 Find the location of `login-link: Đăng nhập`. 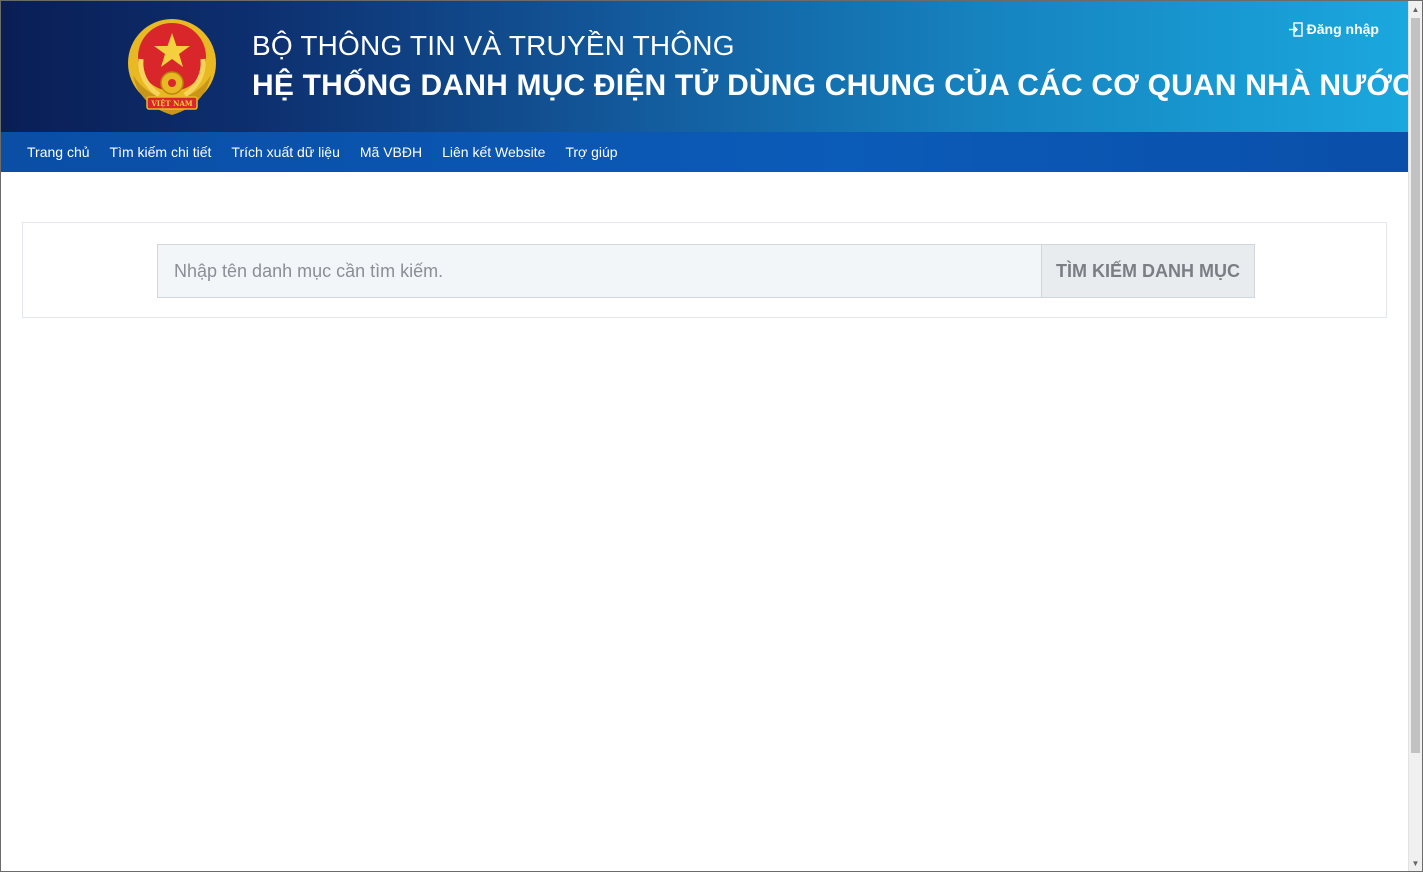

login-link: Đăng nhập is located at coordinates (1333, 29).